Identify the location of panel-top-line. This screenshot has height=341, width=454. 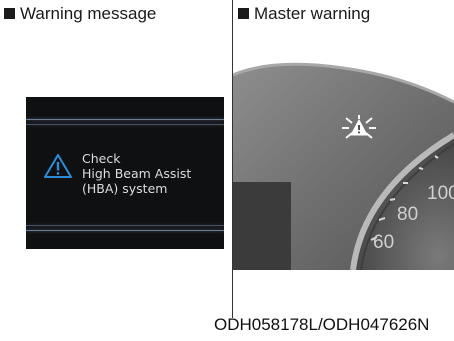
(125, 119).